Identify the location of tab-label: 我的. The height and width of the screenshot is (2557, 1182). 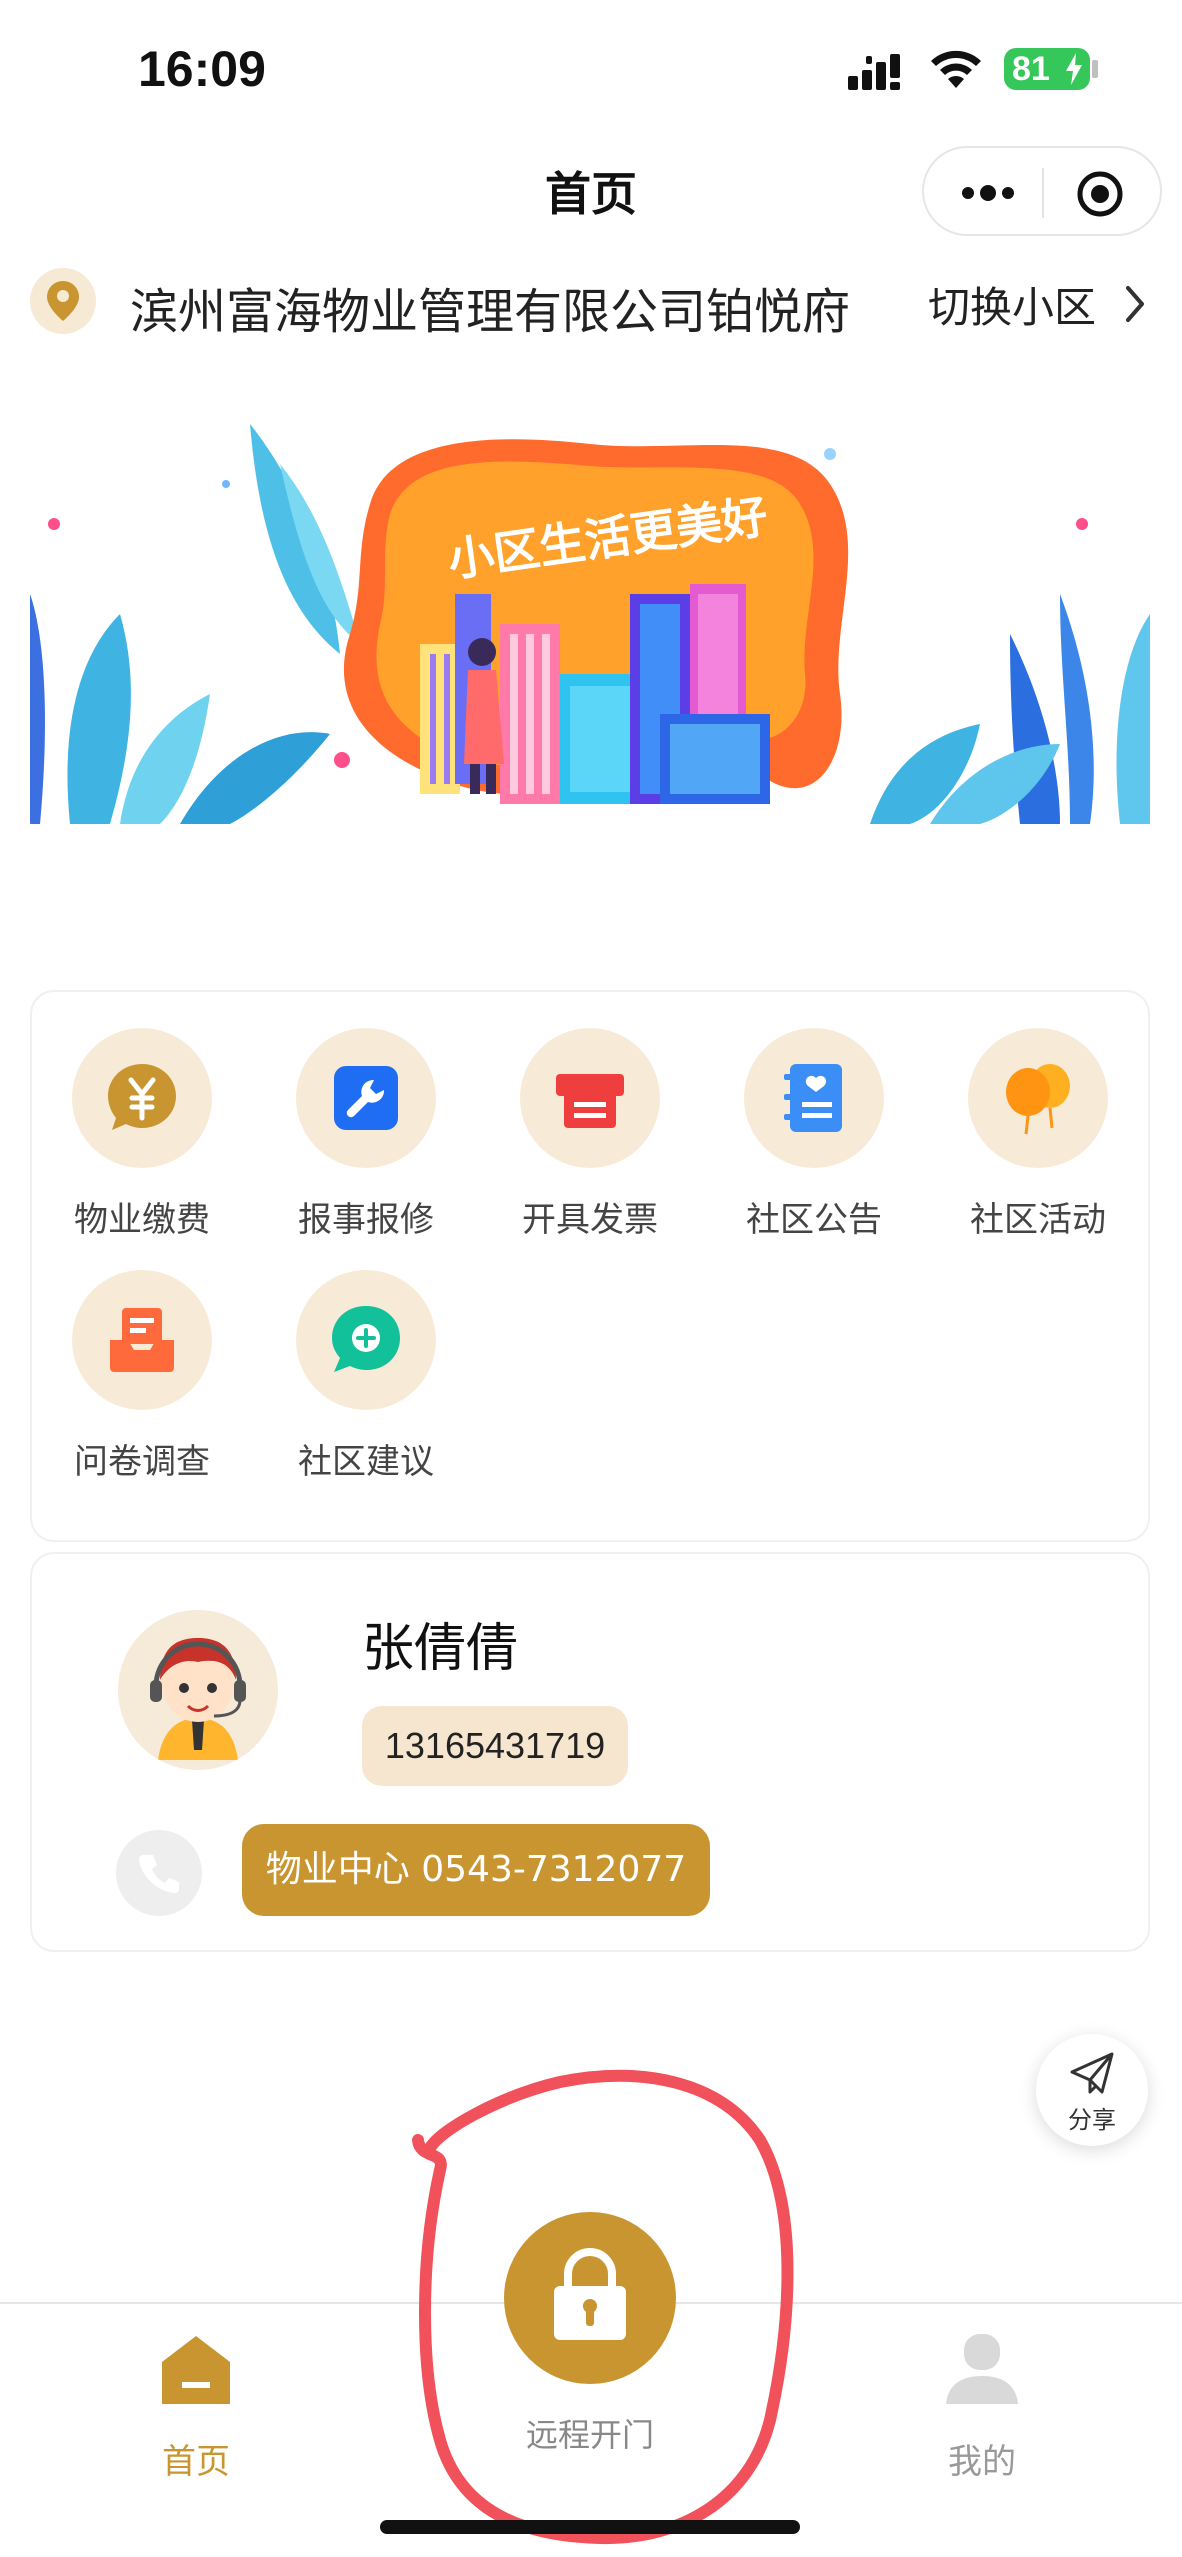
(982, 2462).